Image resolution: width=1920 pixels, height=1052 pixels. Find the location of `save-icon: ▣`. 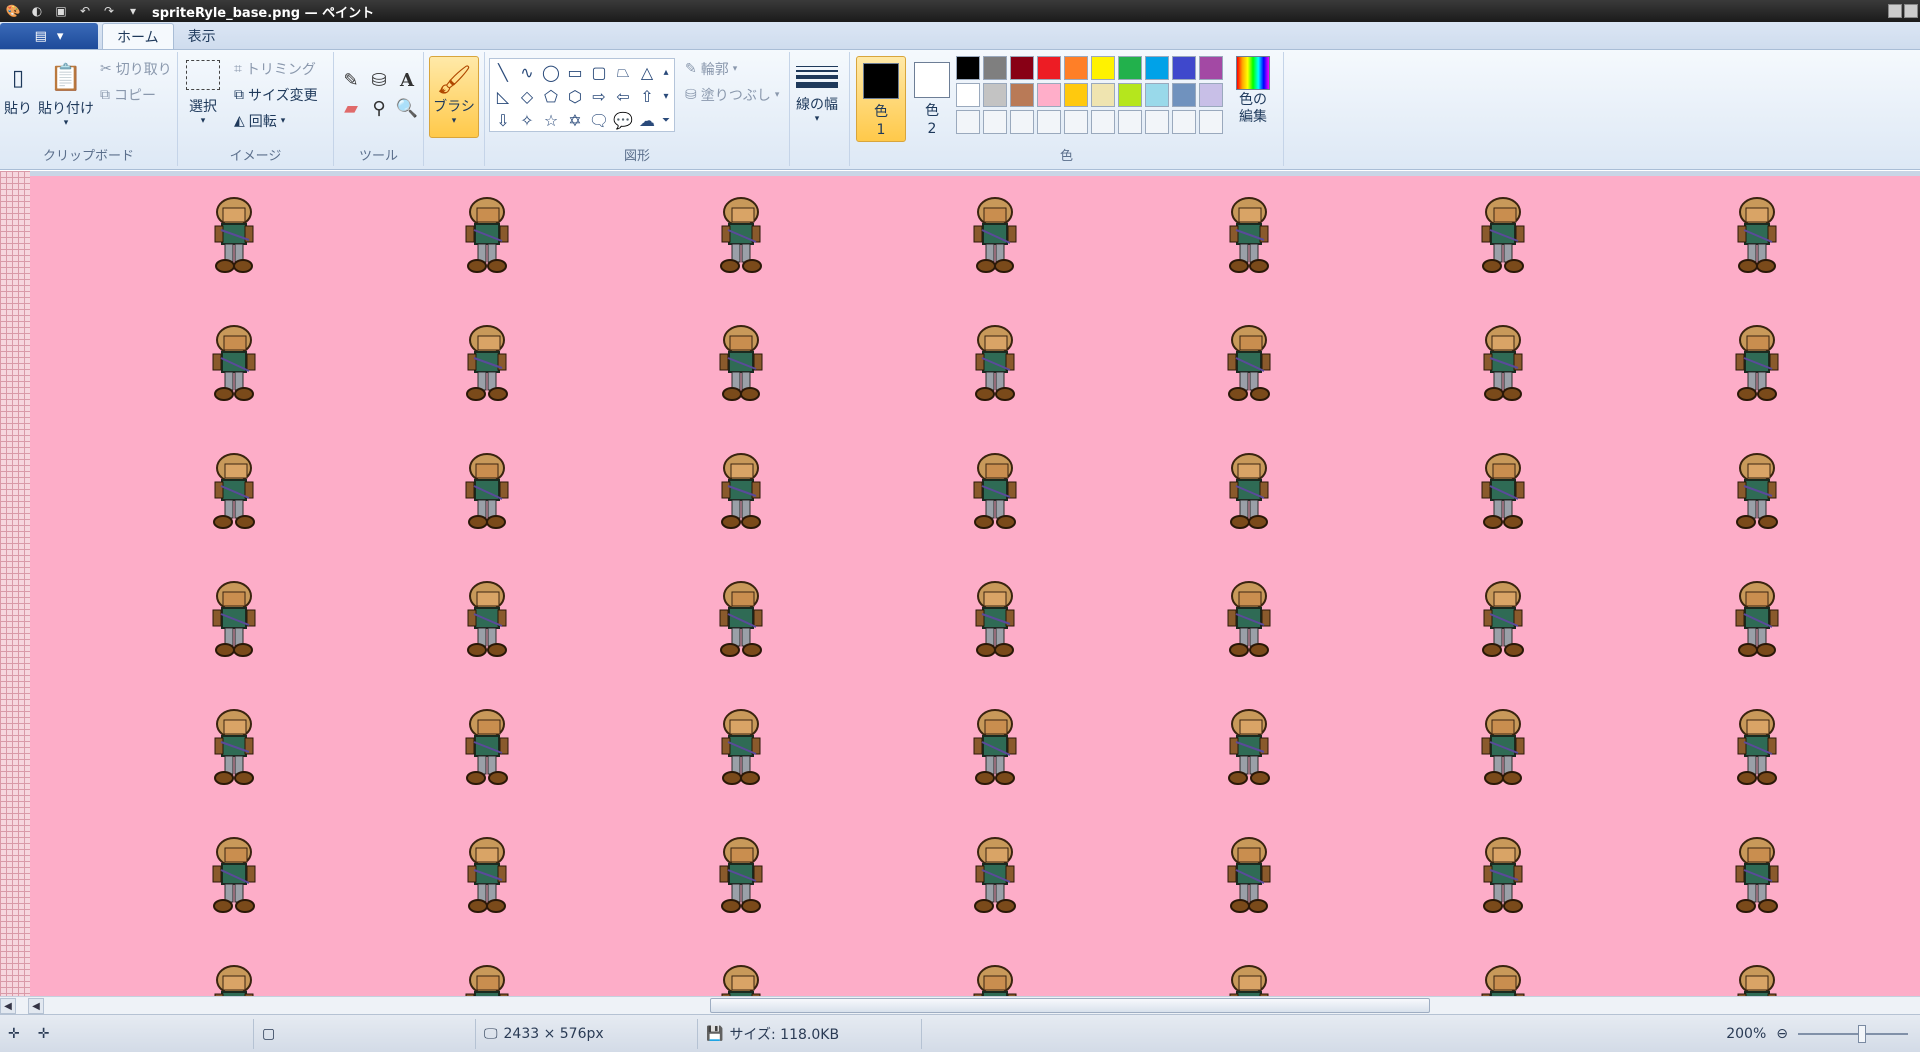

save-icon: ▣ is located at coordinates (61, 11).